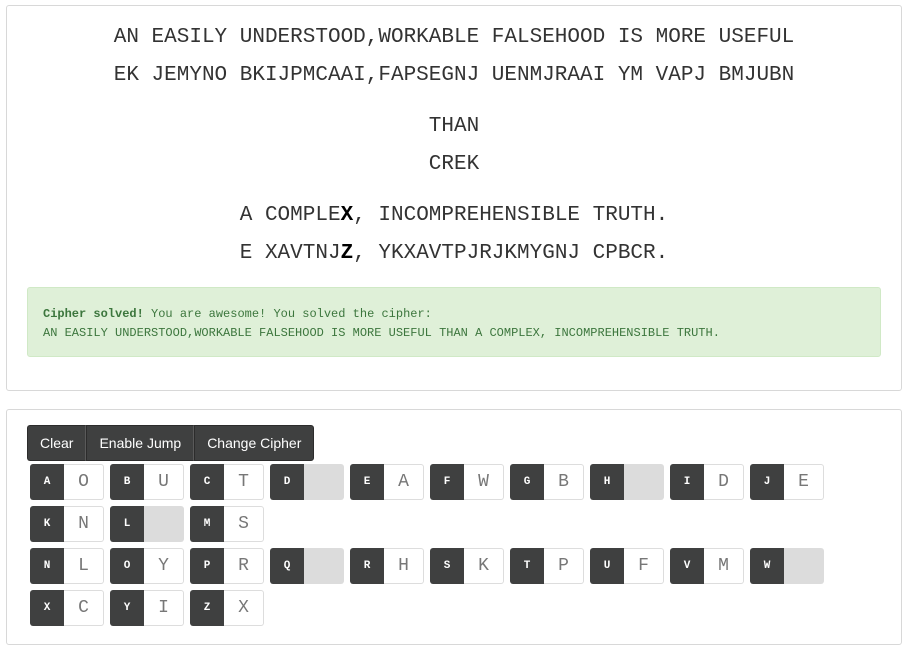 This screenshot has height=652, width=907. Describe the element at coordinates (207, 608) in the screenshot. I see `cipher-letter: Z` at that location.